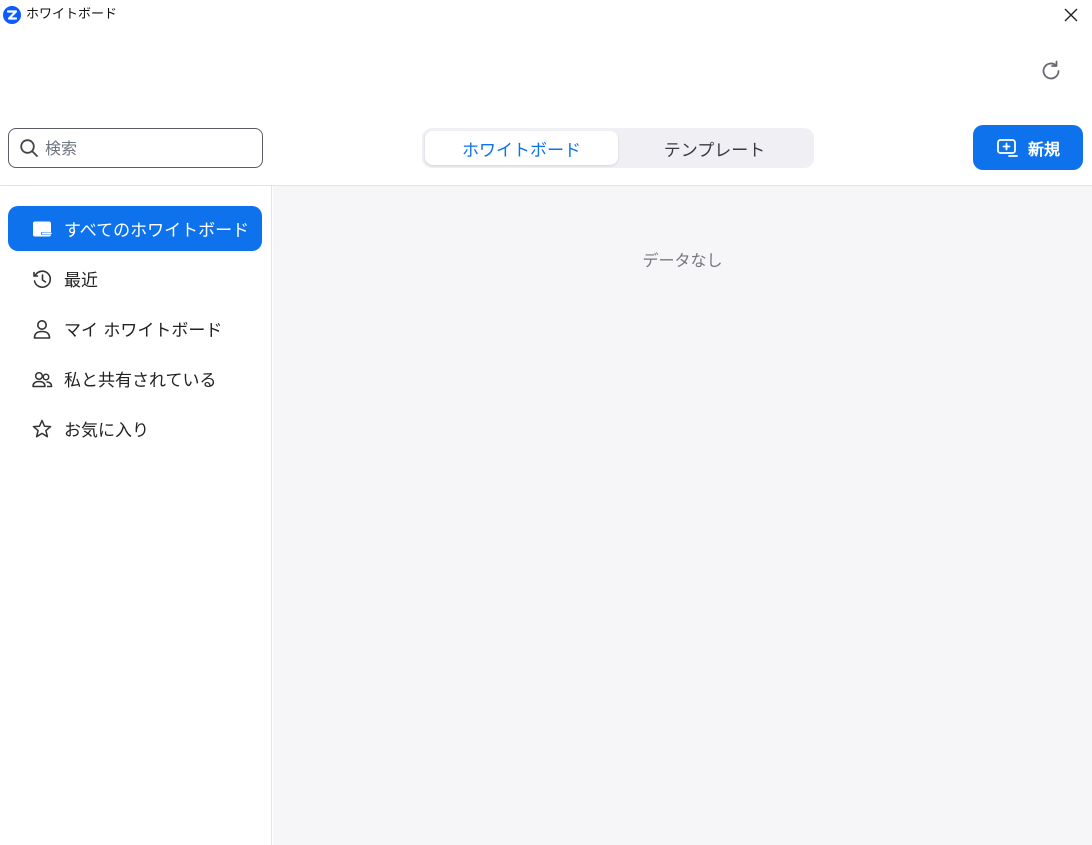 The image size is (1092, 845). What do you see at coordinates (135, 278) in the screenshot?
I see `sidebar-item-recent: 最近` at bounding box center [135, 278].